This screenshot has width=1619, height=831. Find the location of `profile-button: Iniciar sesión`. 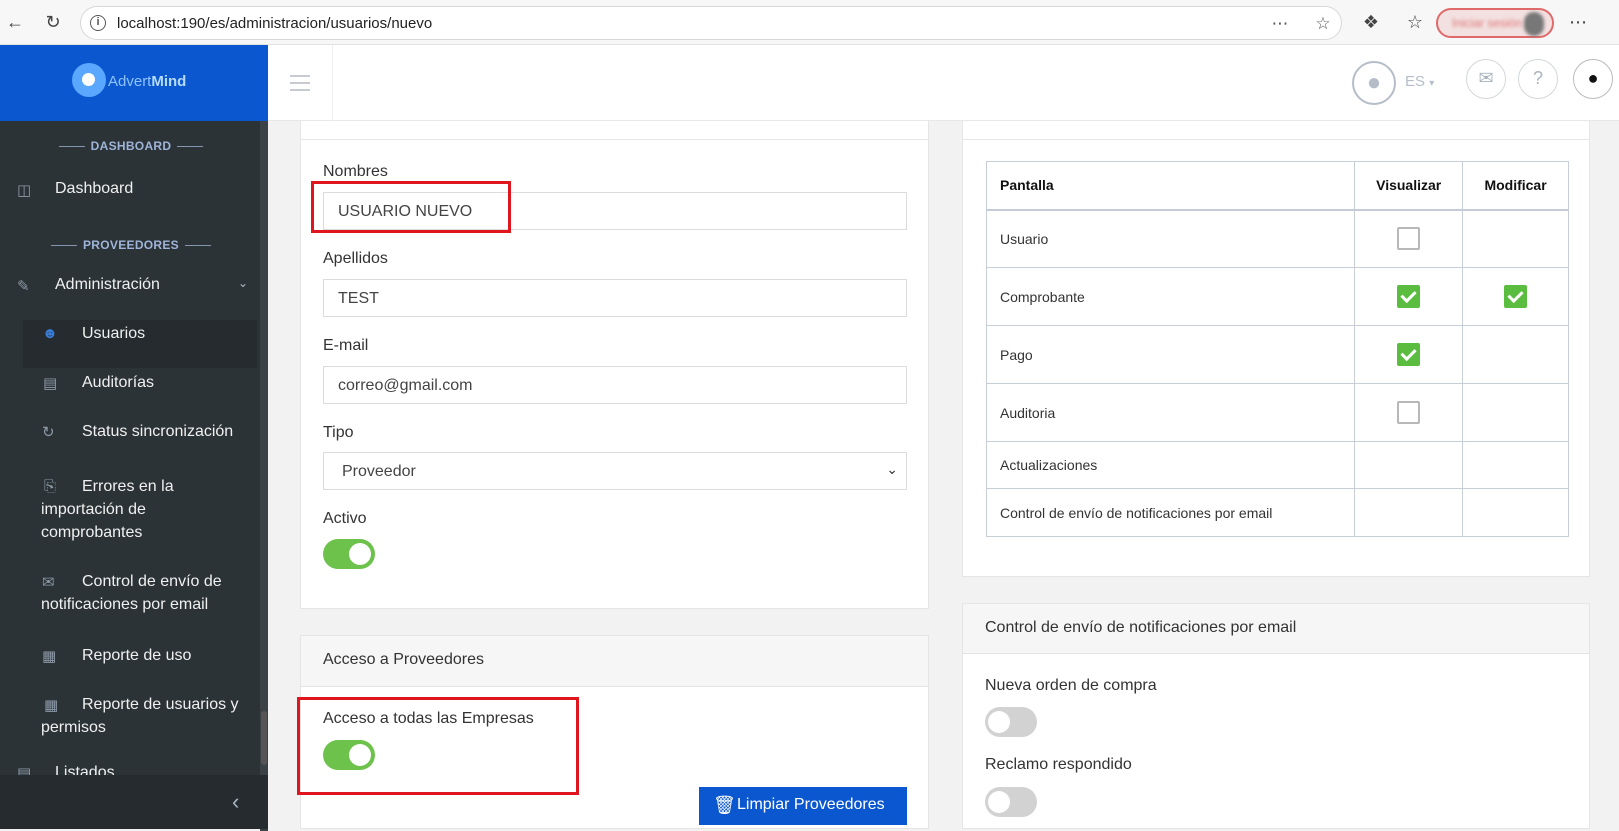

profile-button: Iniciar sesión is located at coordinates (1495, 23).